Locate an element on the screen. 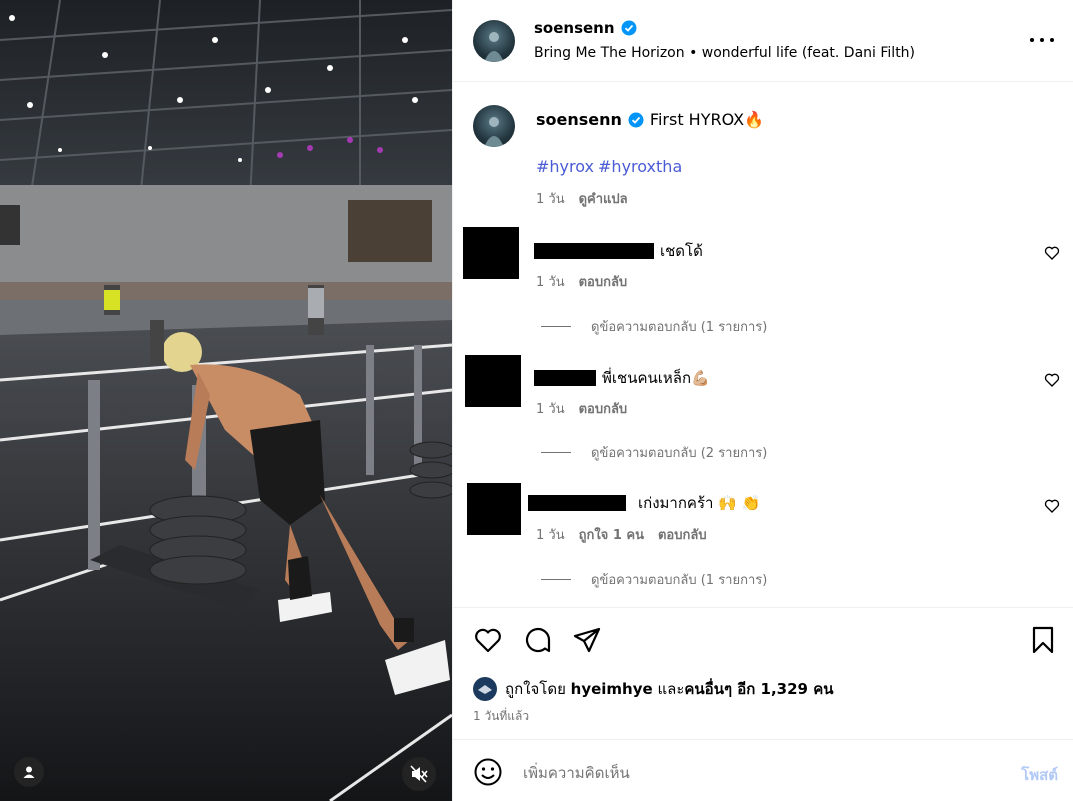 This screenshot has width=1073, height=801. comment-composer: โพสต์ is located at coordinates (763, 770).